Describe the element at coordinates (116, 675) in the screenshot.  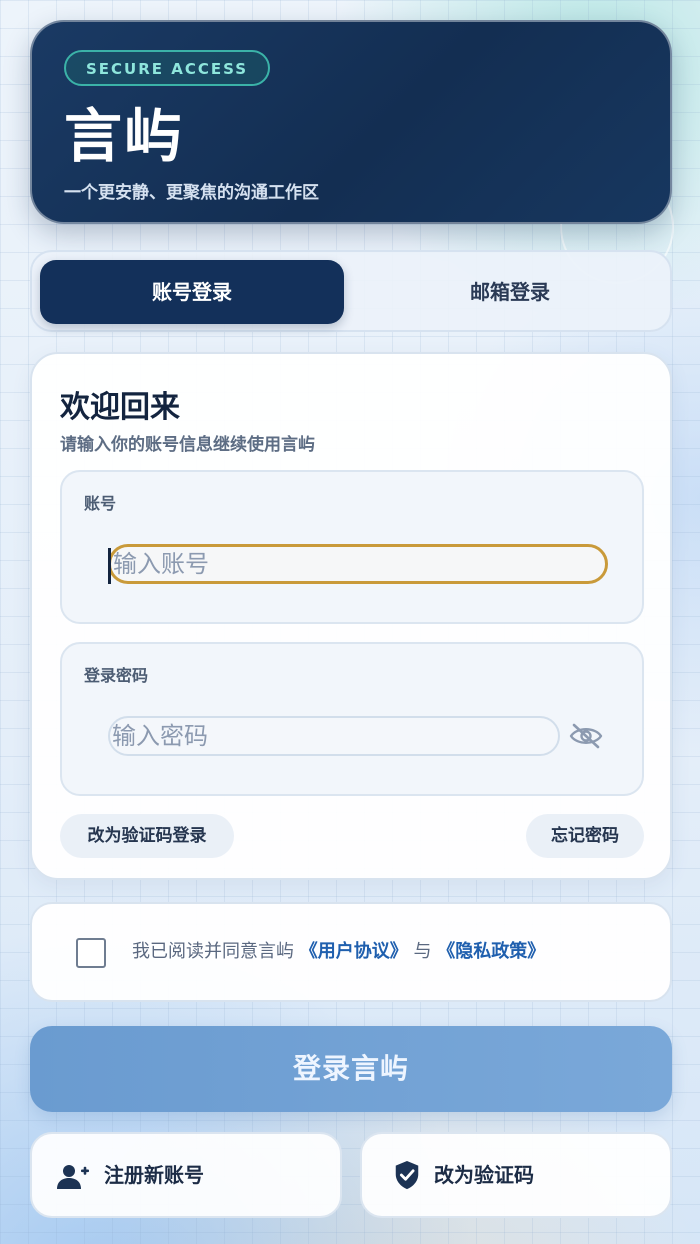
I see `password-label: 登录密码` at that location.